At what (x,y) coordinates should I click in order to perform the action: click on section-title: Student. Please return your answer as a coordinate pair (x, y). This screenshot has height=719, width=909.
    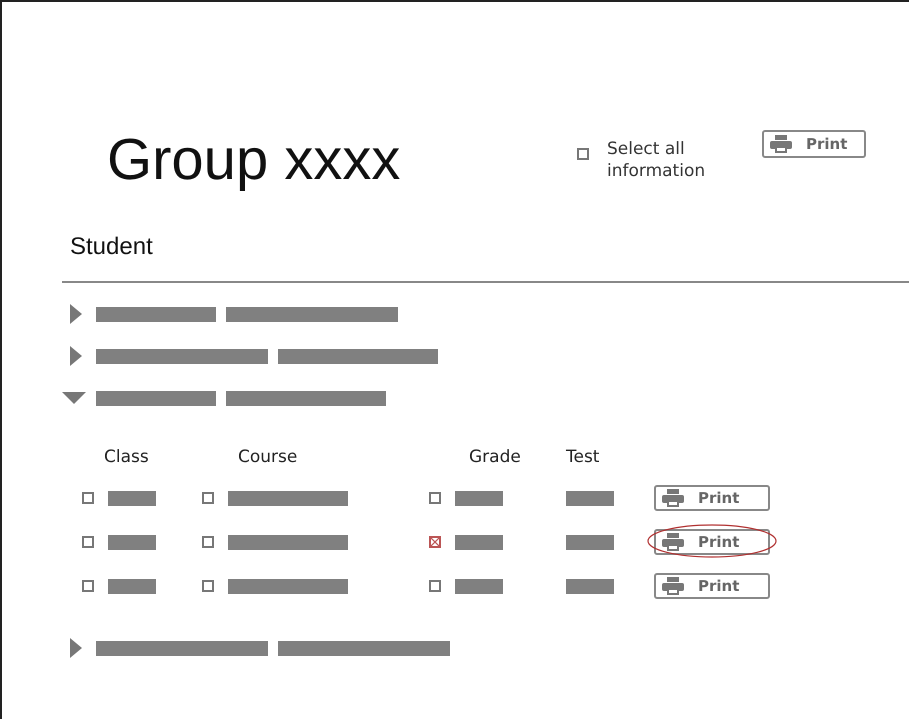
    Looking at the image, I should click on (112, 247).